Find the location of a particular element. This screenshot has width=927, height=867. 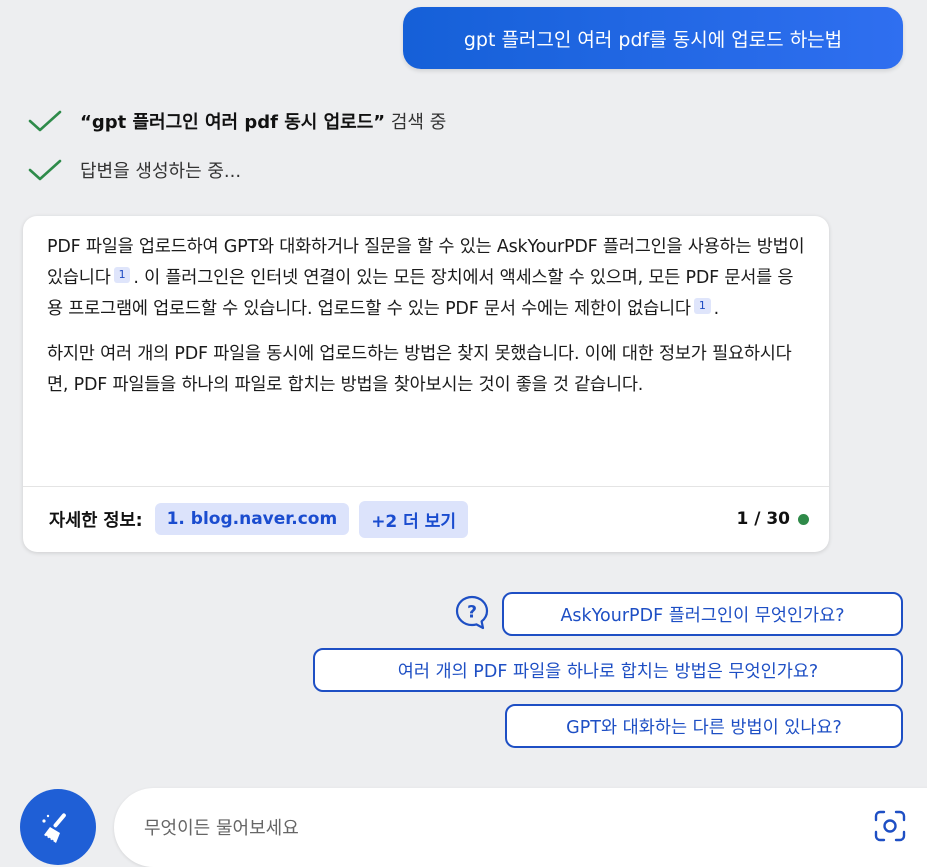

turn-counter: 1 / 30 is located at coordinates (772, 519).